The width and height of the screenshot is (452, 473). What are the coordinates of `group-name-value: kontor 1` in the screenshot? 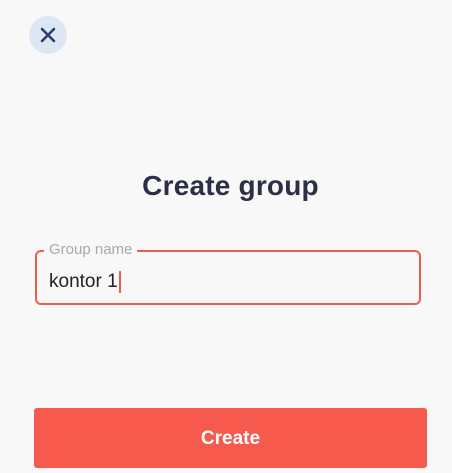 It's located at (83, 281).